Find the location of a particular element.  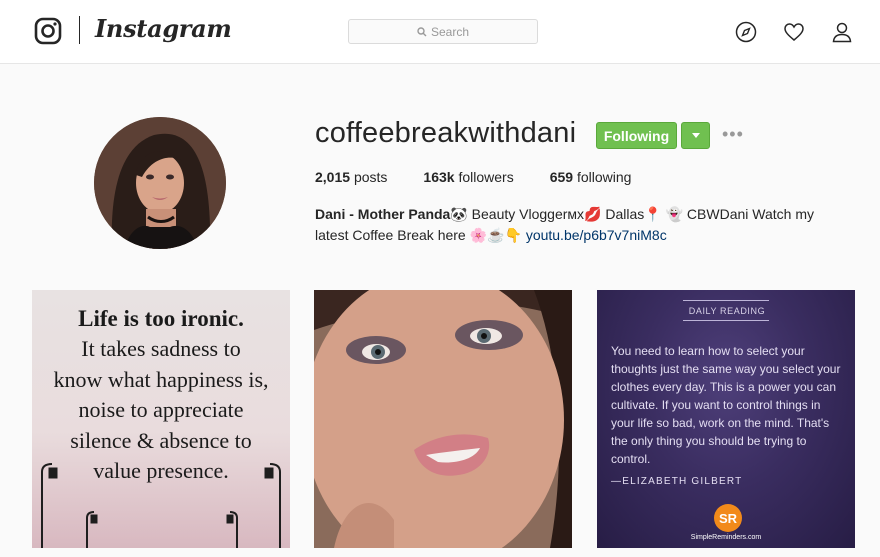

street-lamps-illustration is located at coordinates (161, 505).